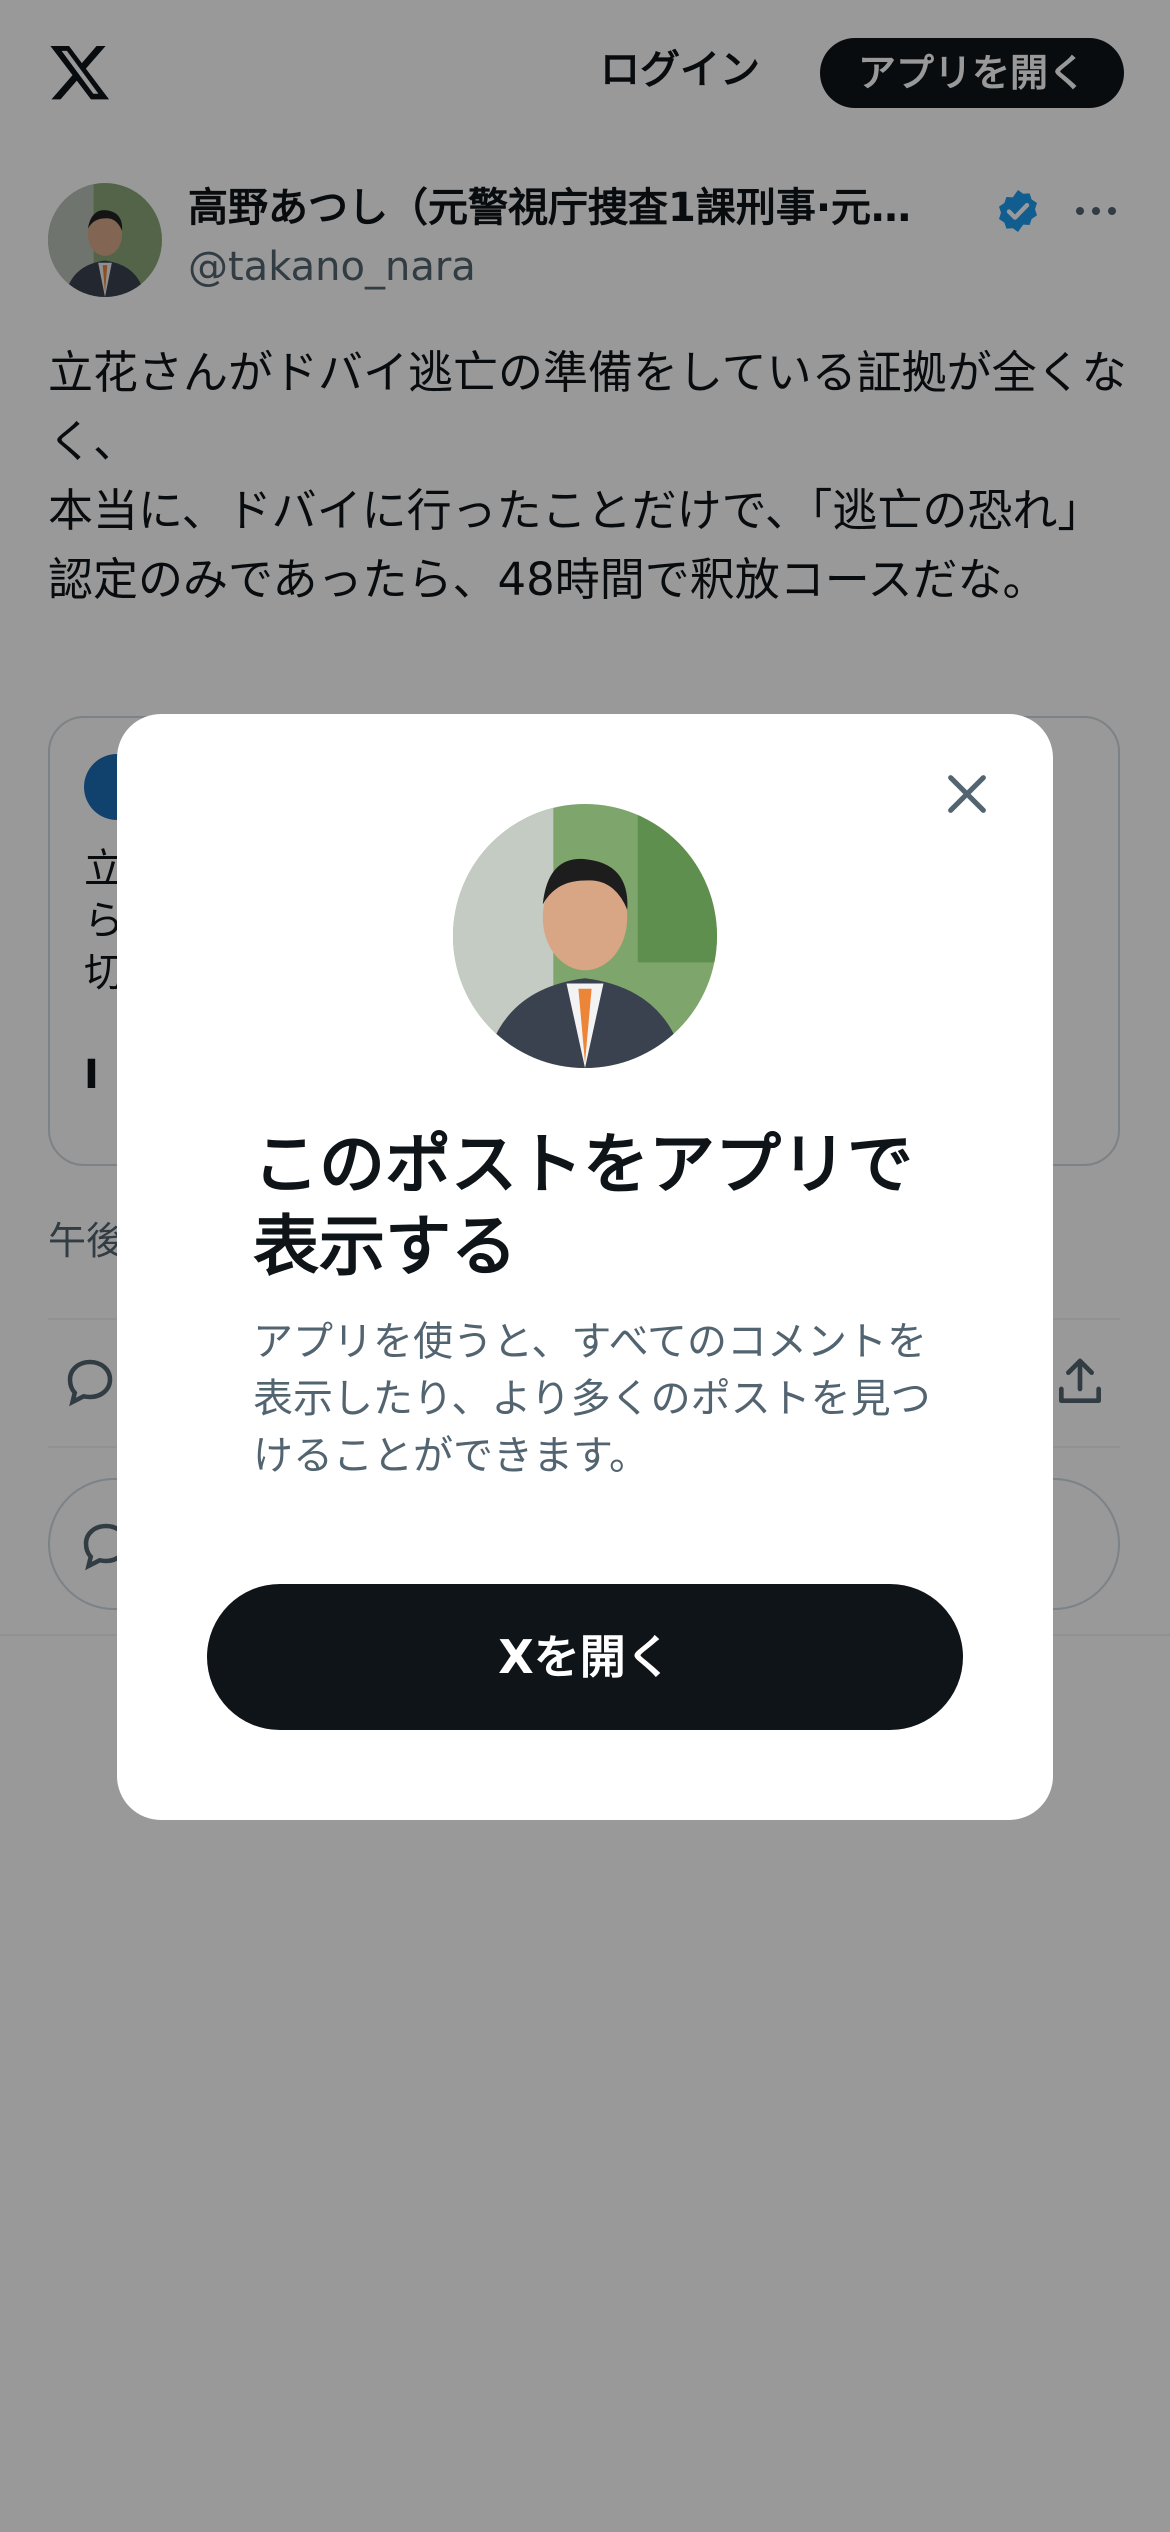  I want to click on open-x-button: Xを開く, so click(585, 1657).